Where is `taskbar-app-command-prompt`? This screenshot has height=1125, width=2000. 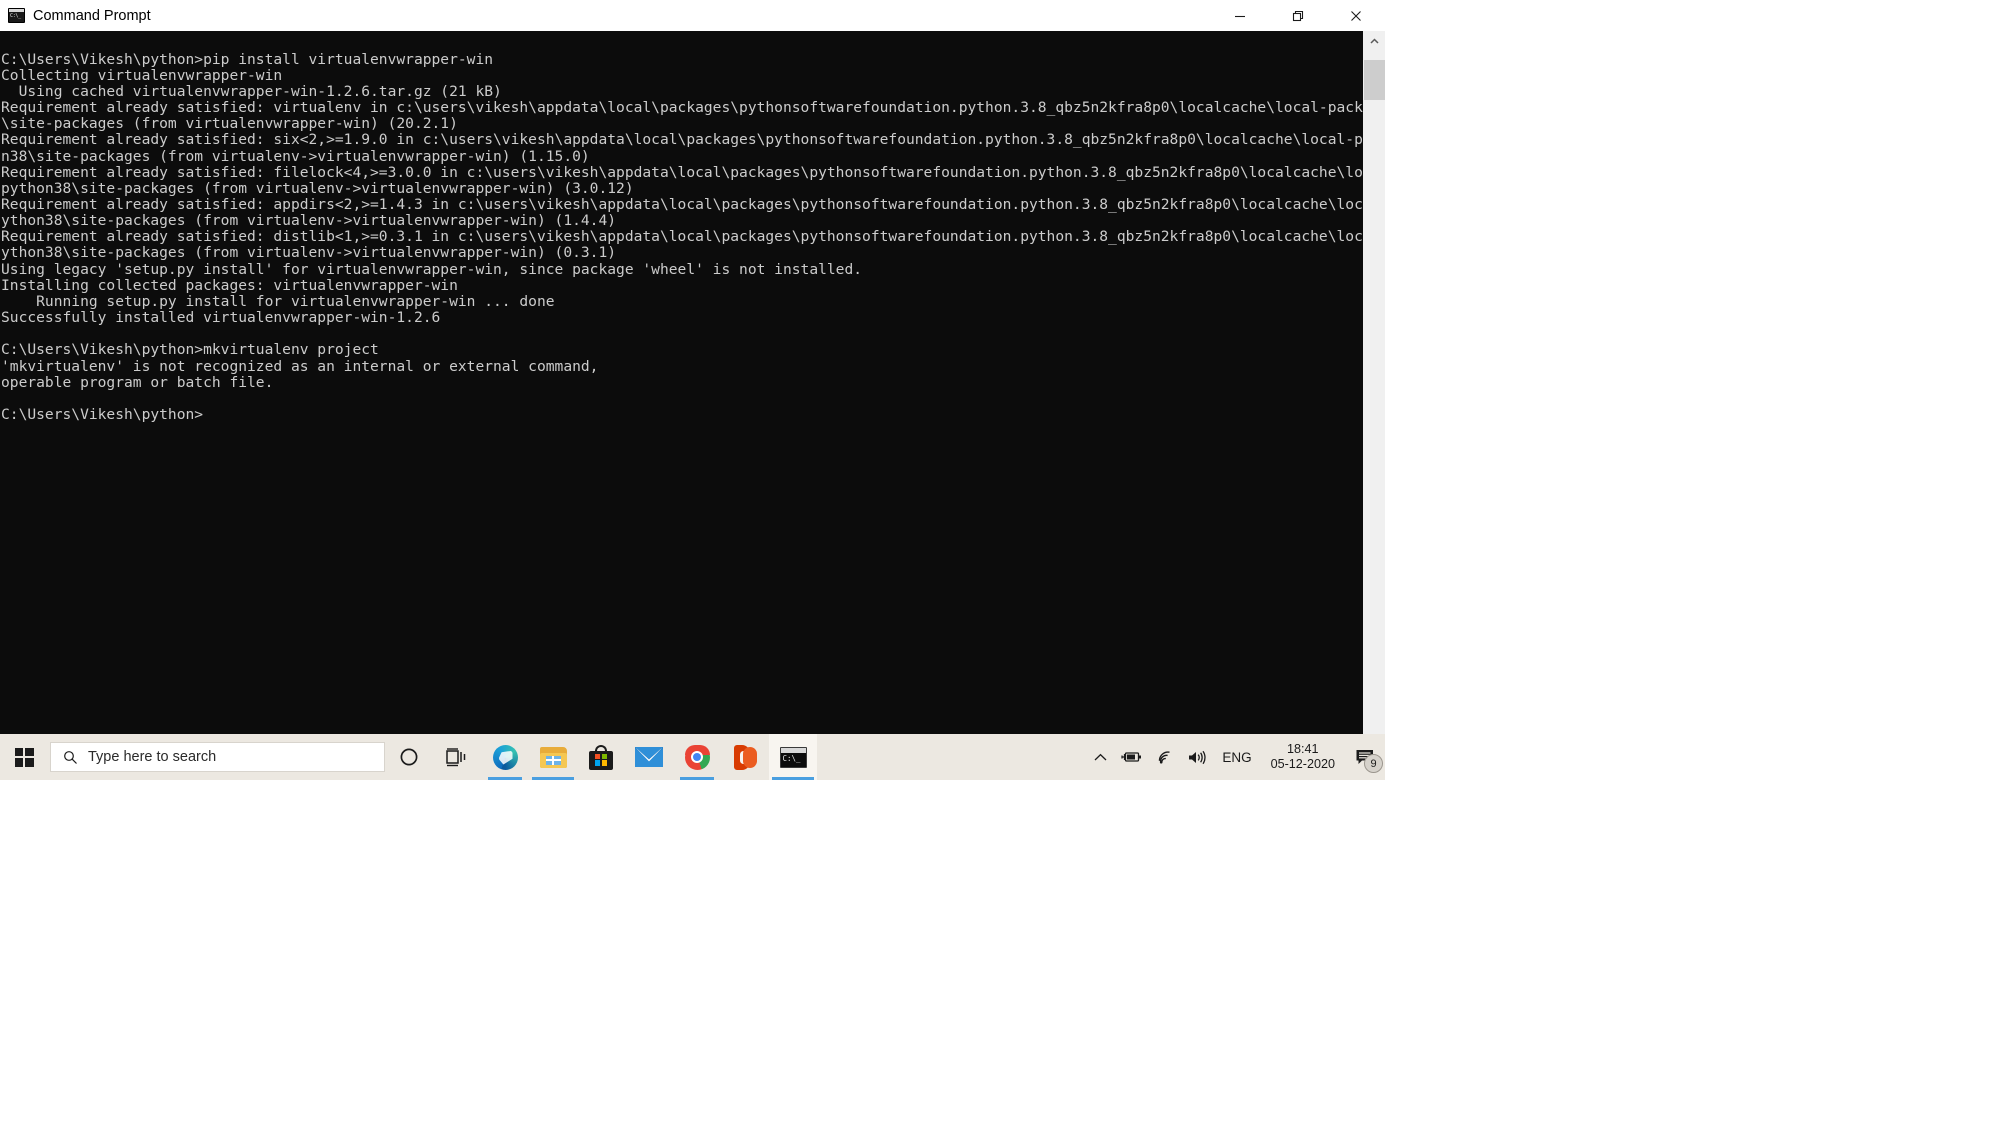 taskbar-app-command-prompt is located at coordinates (793, 757).